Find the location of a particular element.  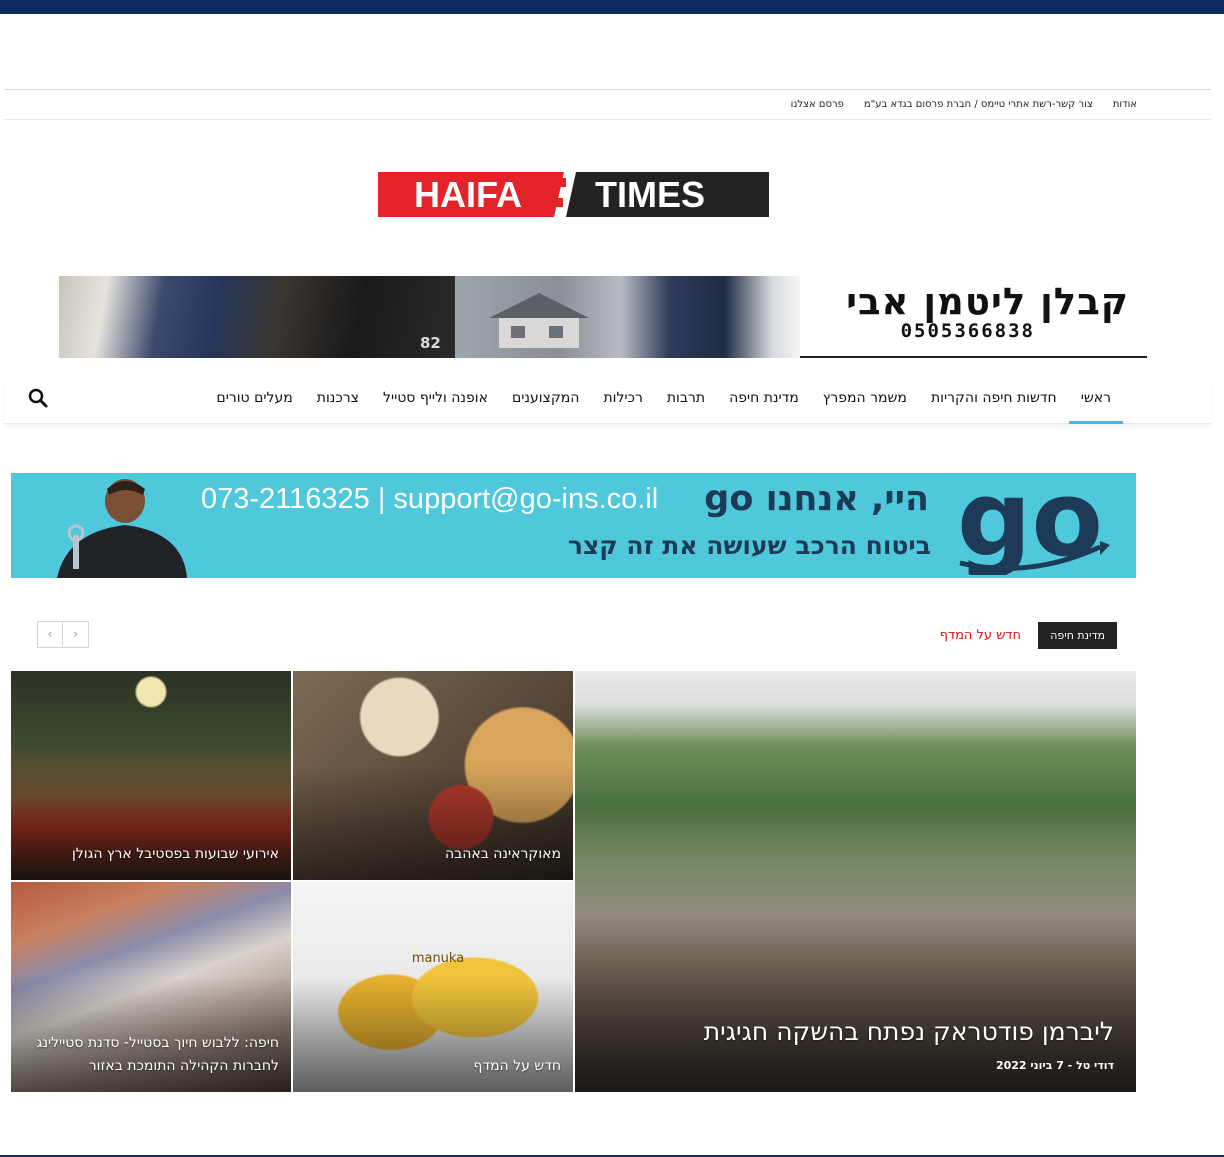

article-tile-festival: אירועי שבועות בפסטיבל ארץ הגולן is located at coordinates (151, 775).